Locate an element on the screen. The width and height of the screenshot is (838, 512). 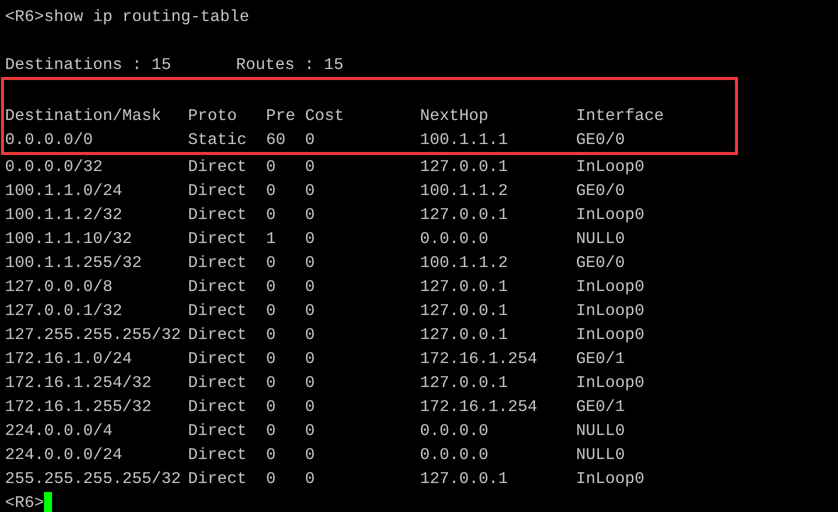
column-header: Interface is located at coordinates (620, 116).